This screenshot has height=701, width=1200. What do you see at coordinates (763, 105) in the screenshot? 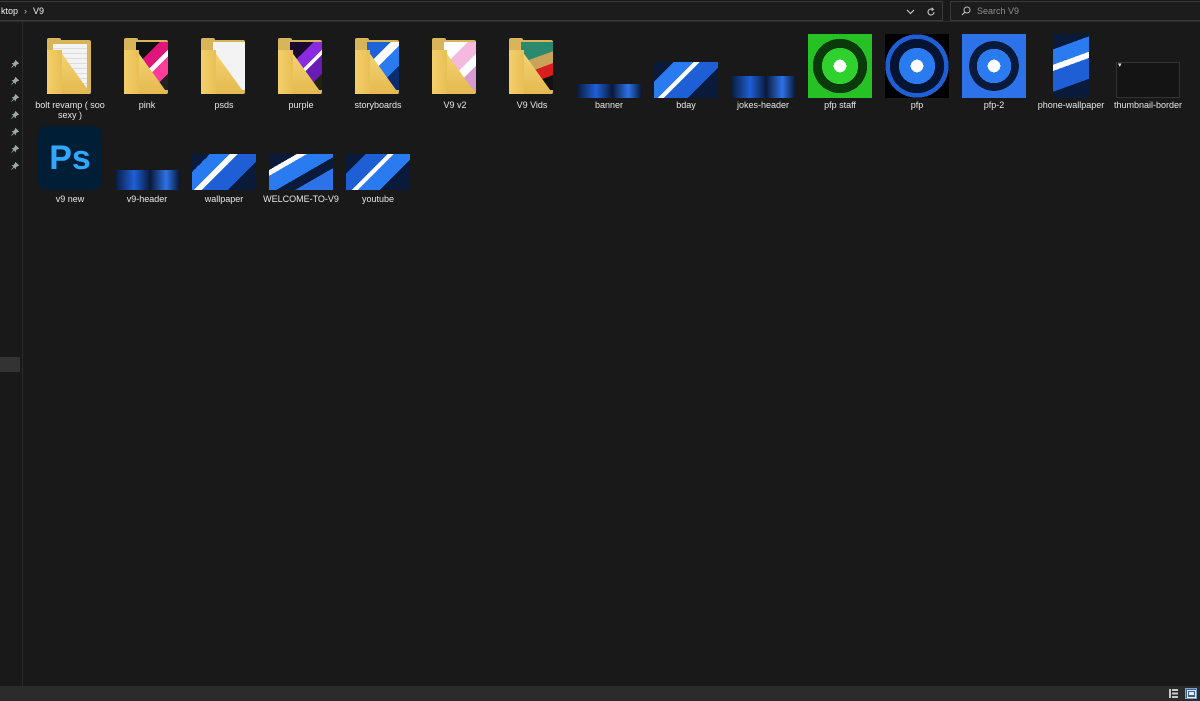
I see `item-label: jokes-header` at bounding box center [763, 105].